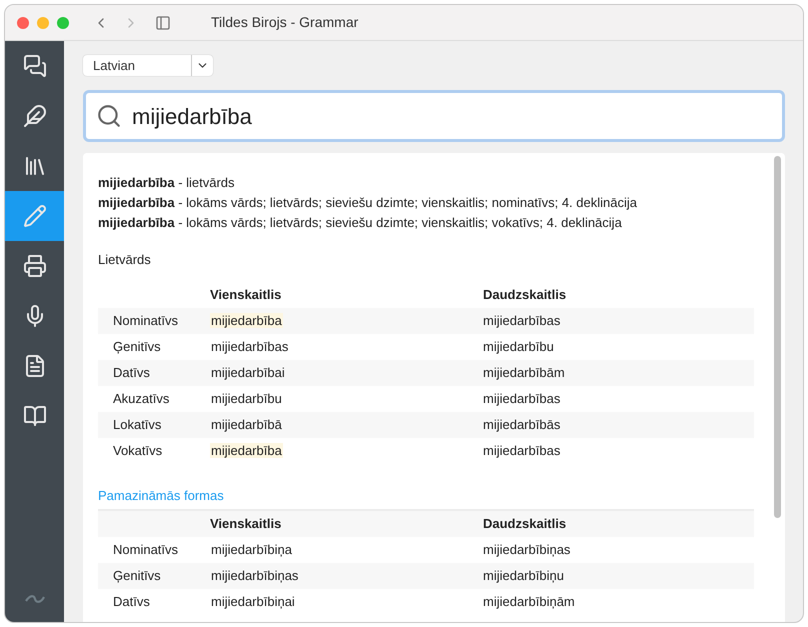 The width and height of the screenshot is (808, 627). I want to click on table-cell: mijiedarbībiņai, so click(253, 602).